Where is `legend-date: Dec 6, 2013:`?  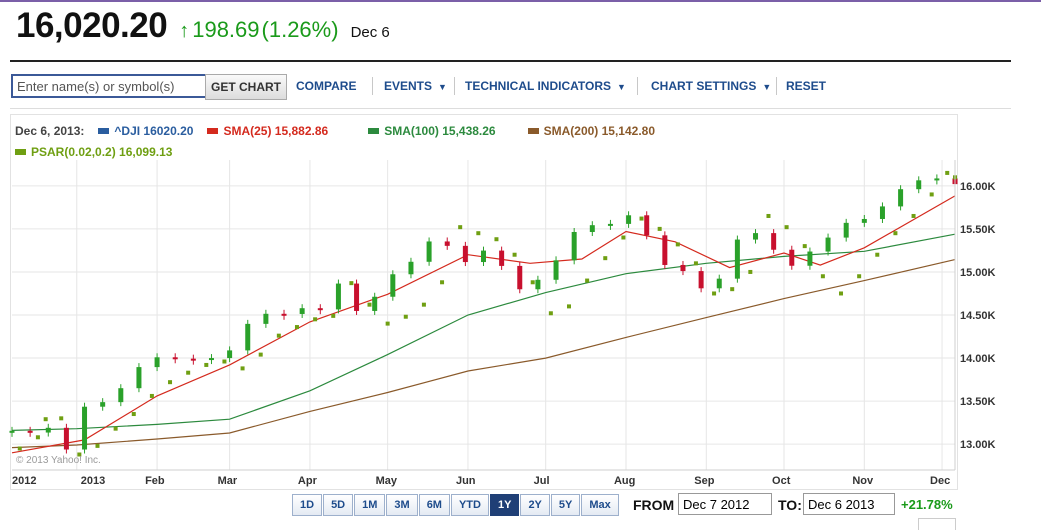 legend-date: Dec 6, 2013: is located at coordinates (50, 130).